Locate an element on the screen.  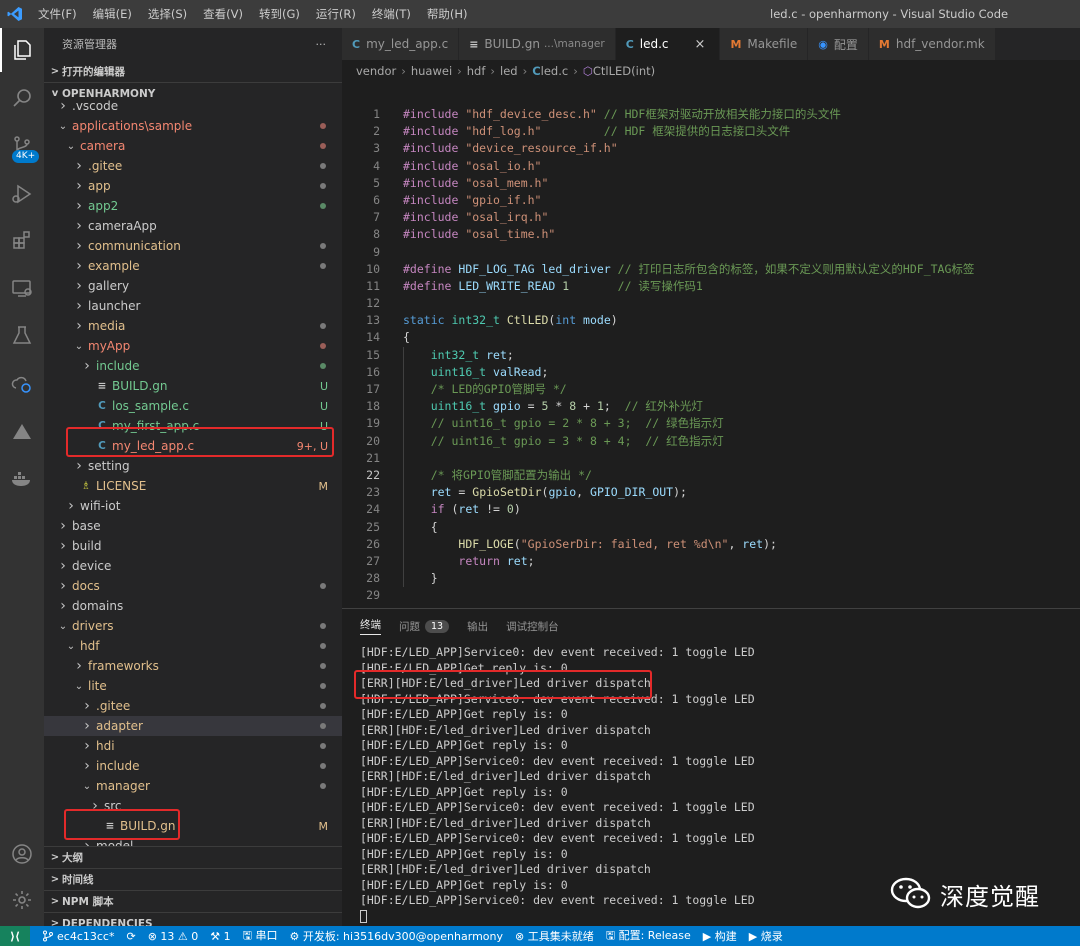
account-icon is located at coordinates (22, 854).